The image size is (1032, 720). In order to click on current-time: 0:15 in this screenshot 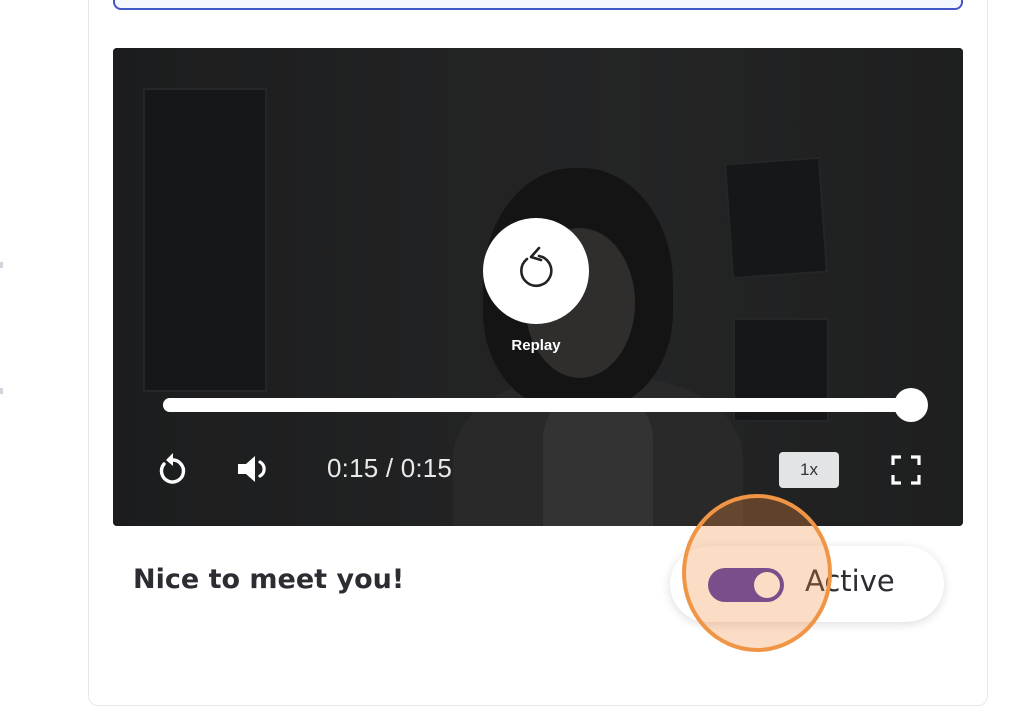, I will do `click(353, 468)`.